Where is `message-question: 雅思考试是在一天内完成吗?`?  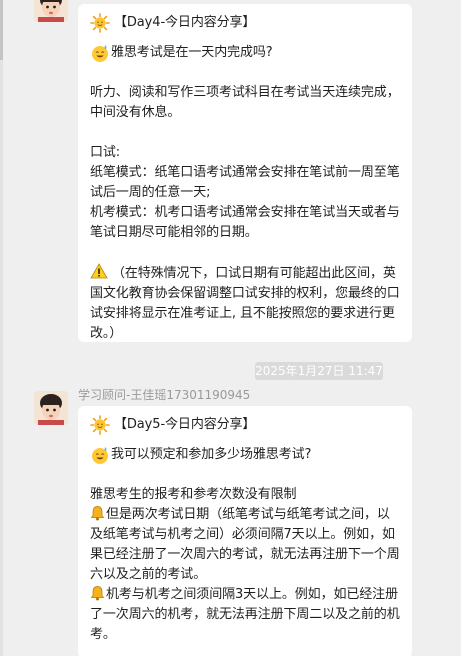 message-question: 雅思考试是在一天内完成吗? is located at coordinates (246, 53).